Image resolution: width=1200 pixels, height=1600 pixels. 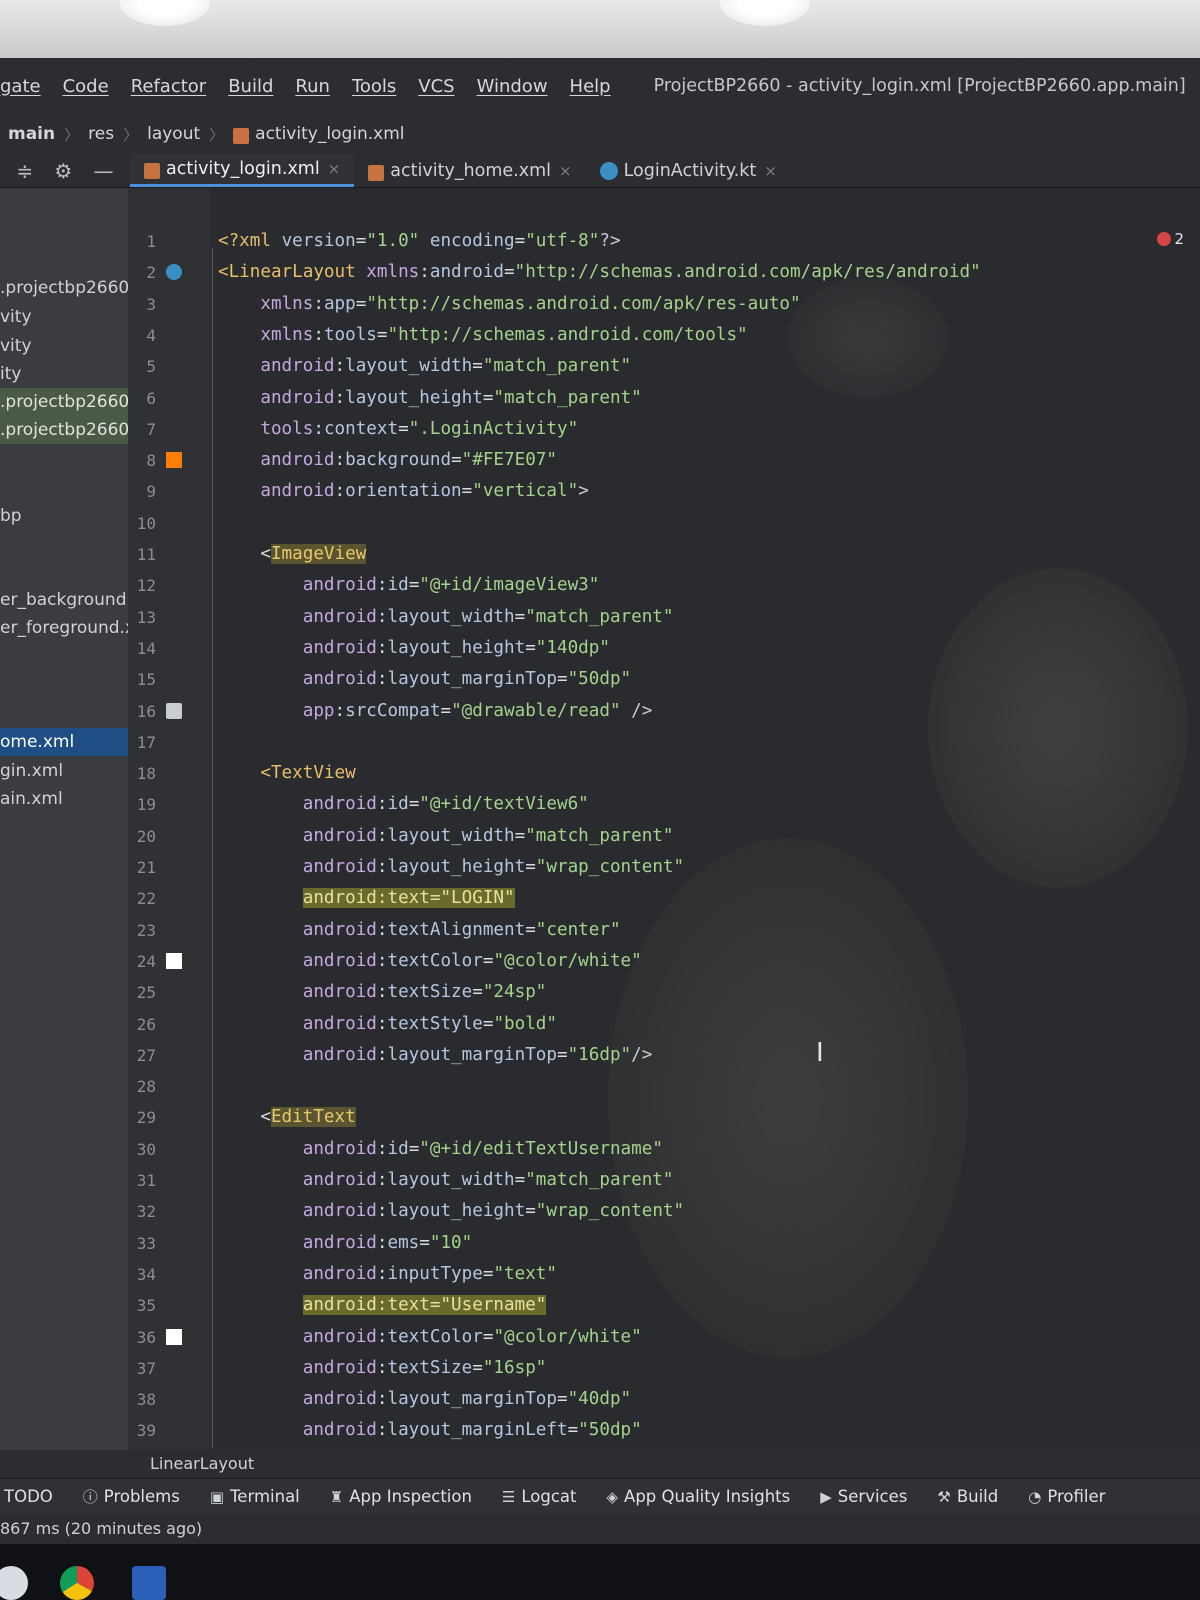 What do you see at coordinates (64, 742) in the screenshot?
I see `tree-item-selected: ome.xml` at bounding box center [64, 742].